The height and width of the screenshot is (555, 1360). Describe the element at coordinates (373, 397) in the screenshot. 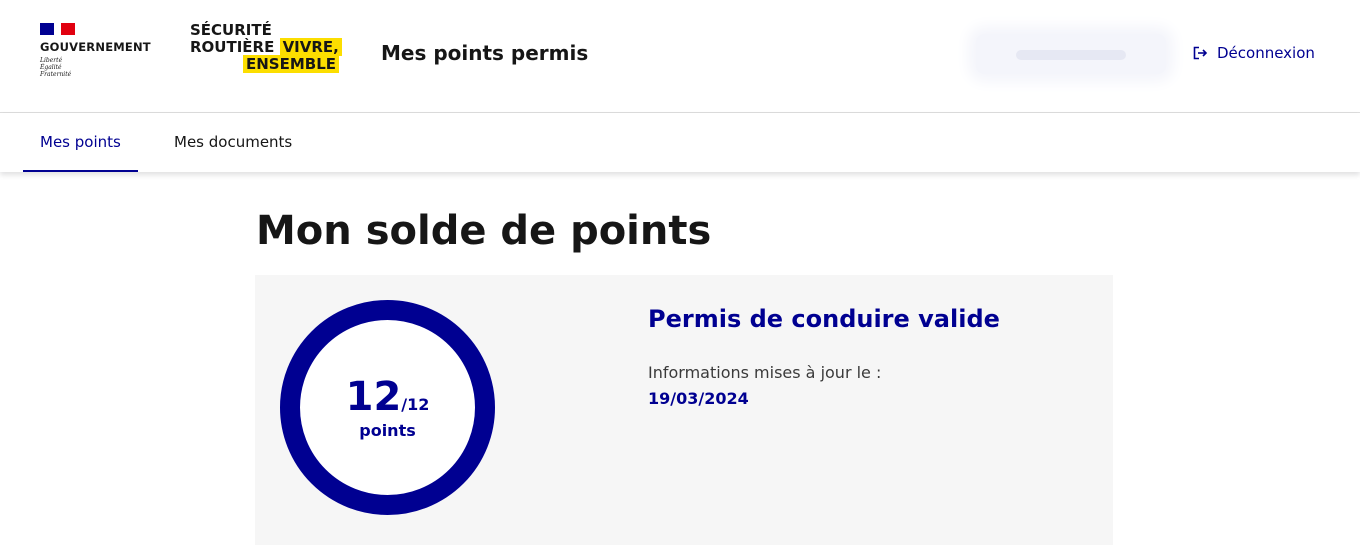

I see `points-value: 12` at that location.